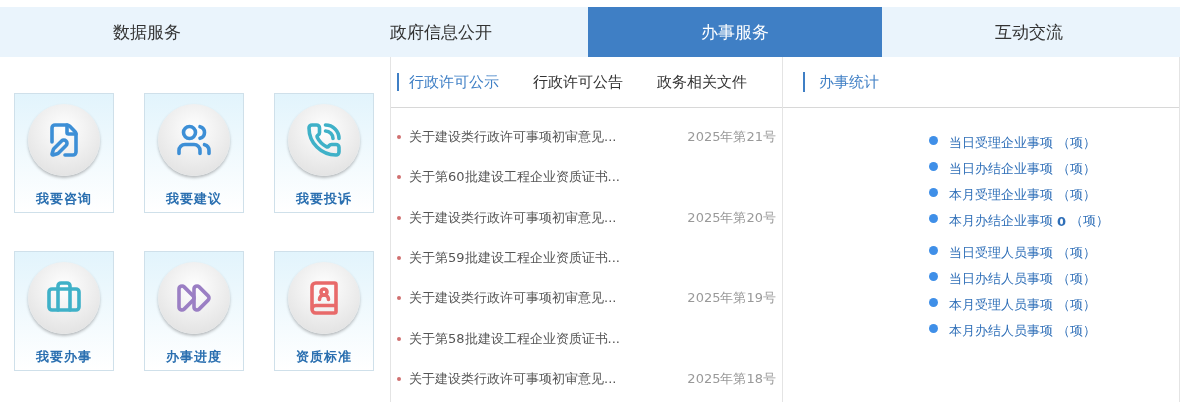 The image size is (1180, 405). What do you see at coordinates (324, 298) in the screenshot?
I see `contact-book-icon` at bounding box center [324, 298].